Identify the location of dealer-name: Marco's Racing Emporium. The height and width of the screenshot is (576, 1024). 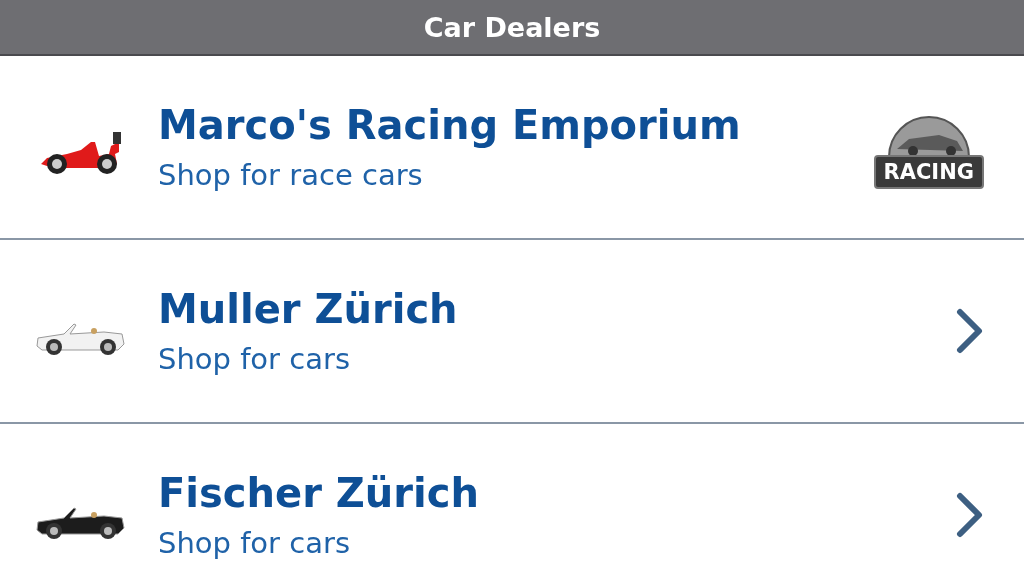
(450, 125).